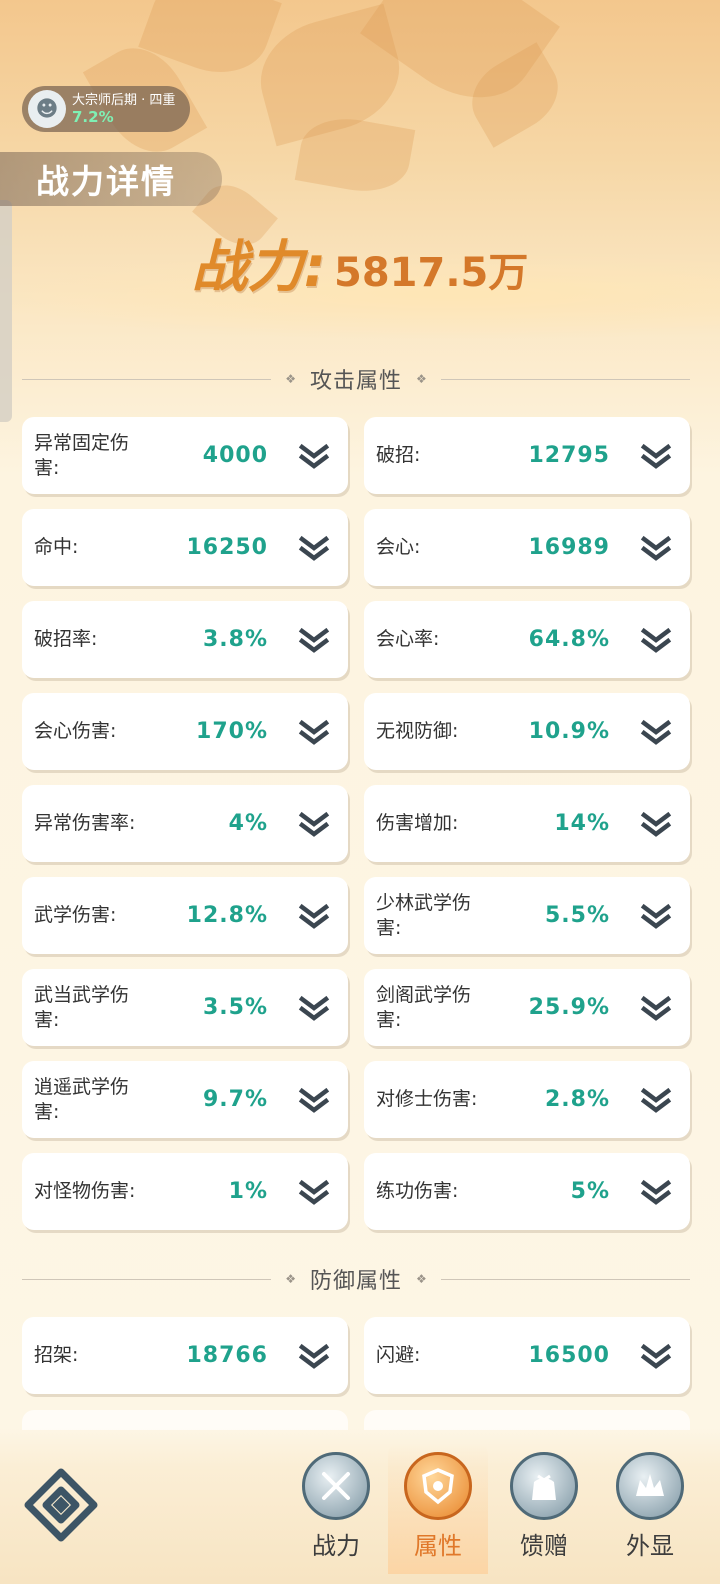 This screenshot has width=720, height=1584. I want to click on stat-card: 武当武学伤害: 3.5%, so click(185, 1007).